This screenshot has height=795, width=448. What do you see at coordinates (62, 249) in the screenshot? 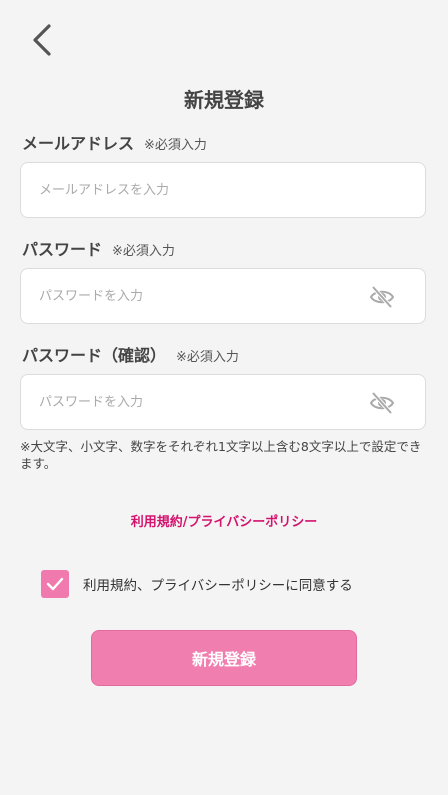
I see `password-label: パスワード` at bounding box center [62, 249].